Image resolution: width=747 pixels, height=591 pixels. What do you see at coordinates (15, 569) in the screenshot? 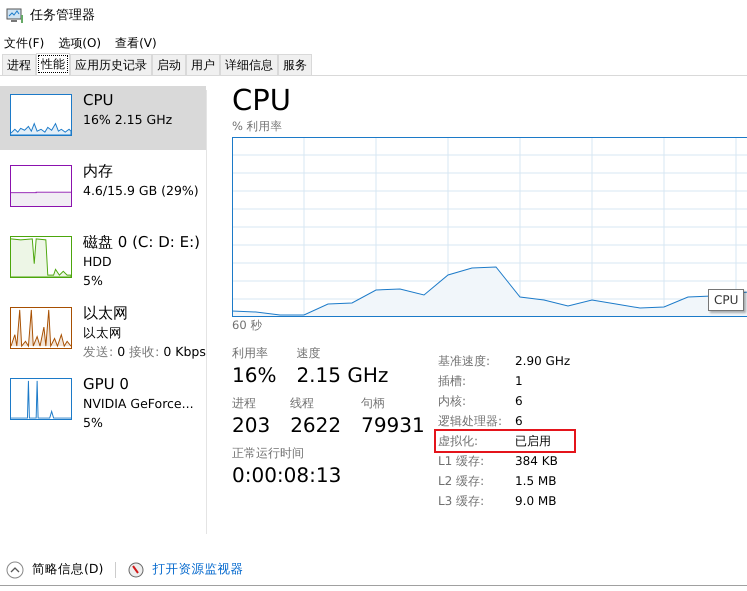
I see `collapse-button` at bounding box center [15, 569].